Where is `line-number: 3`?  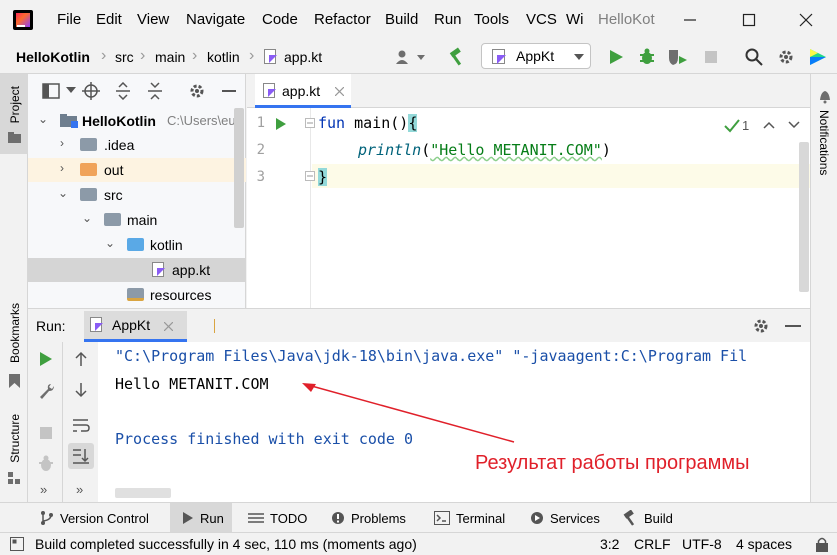 line-number: 3 is located at coordinates (260, 177).